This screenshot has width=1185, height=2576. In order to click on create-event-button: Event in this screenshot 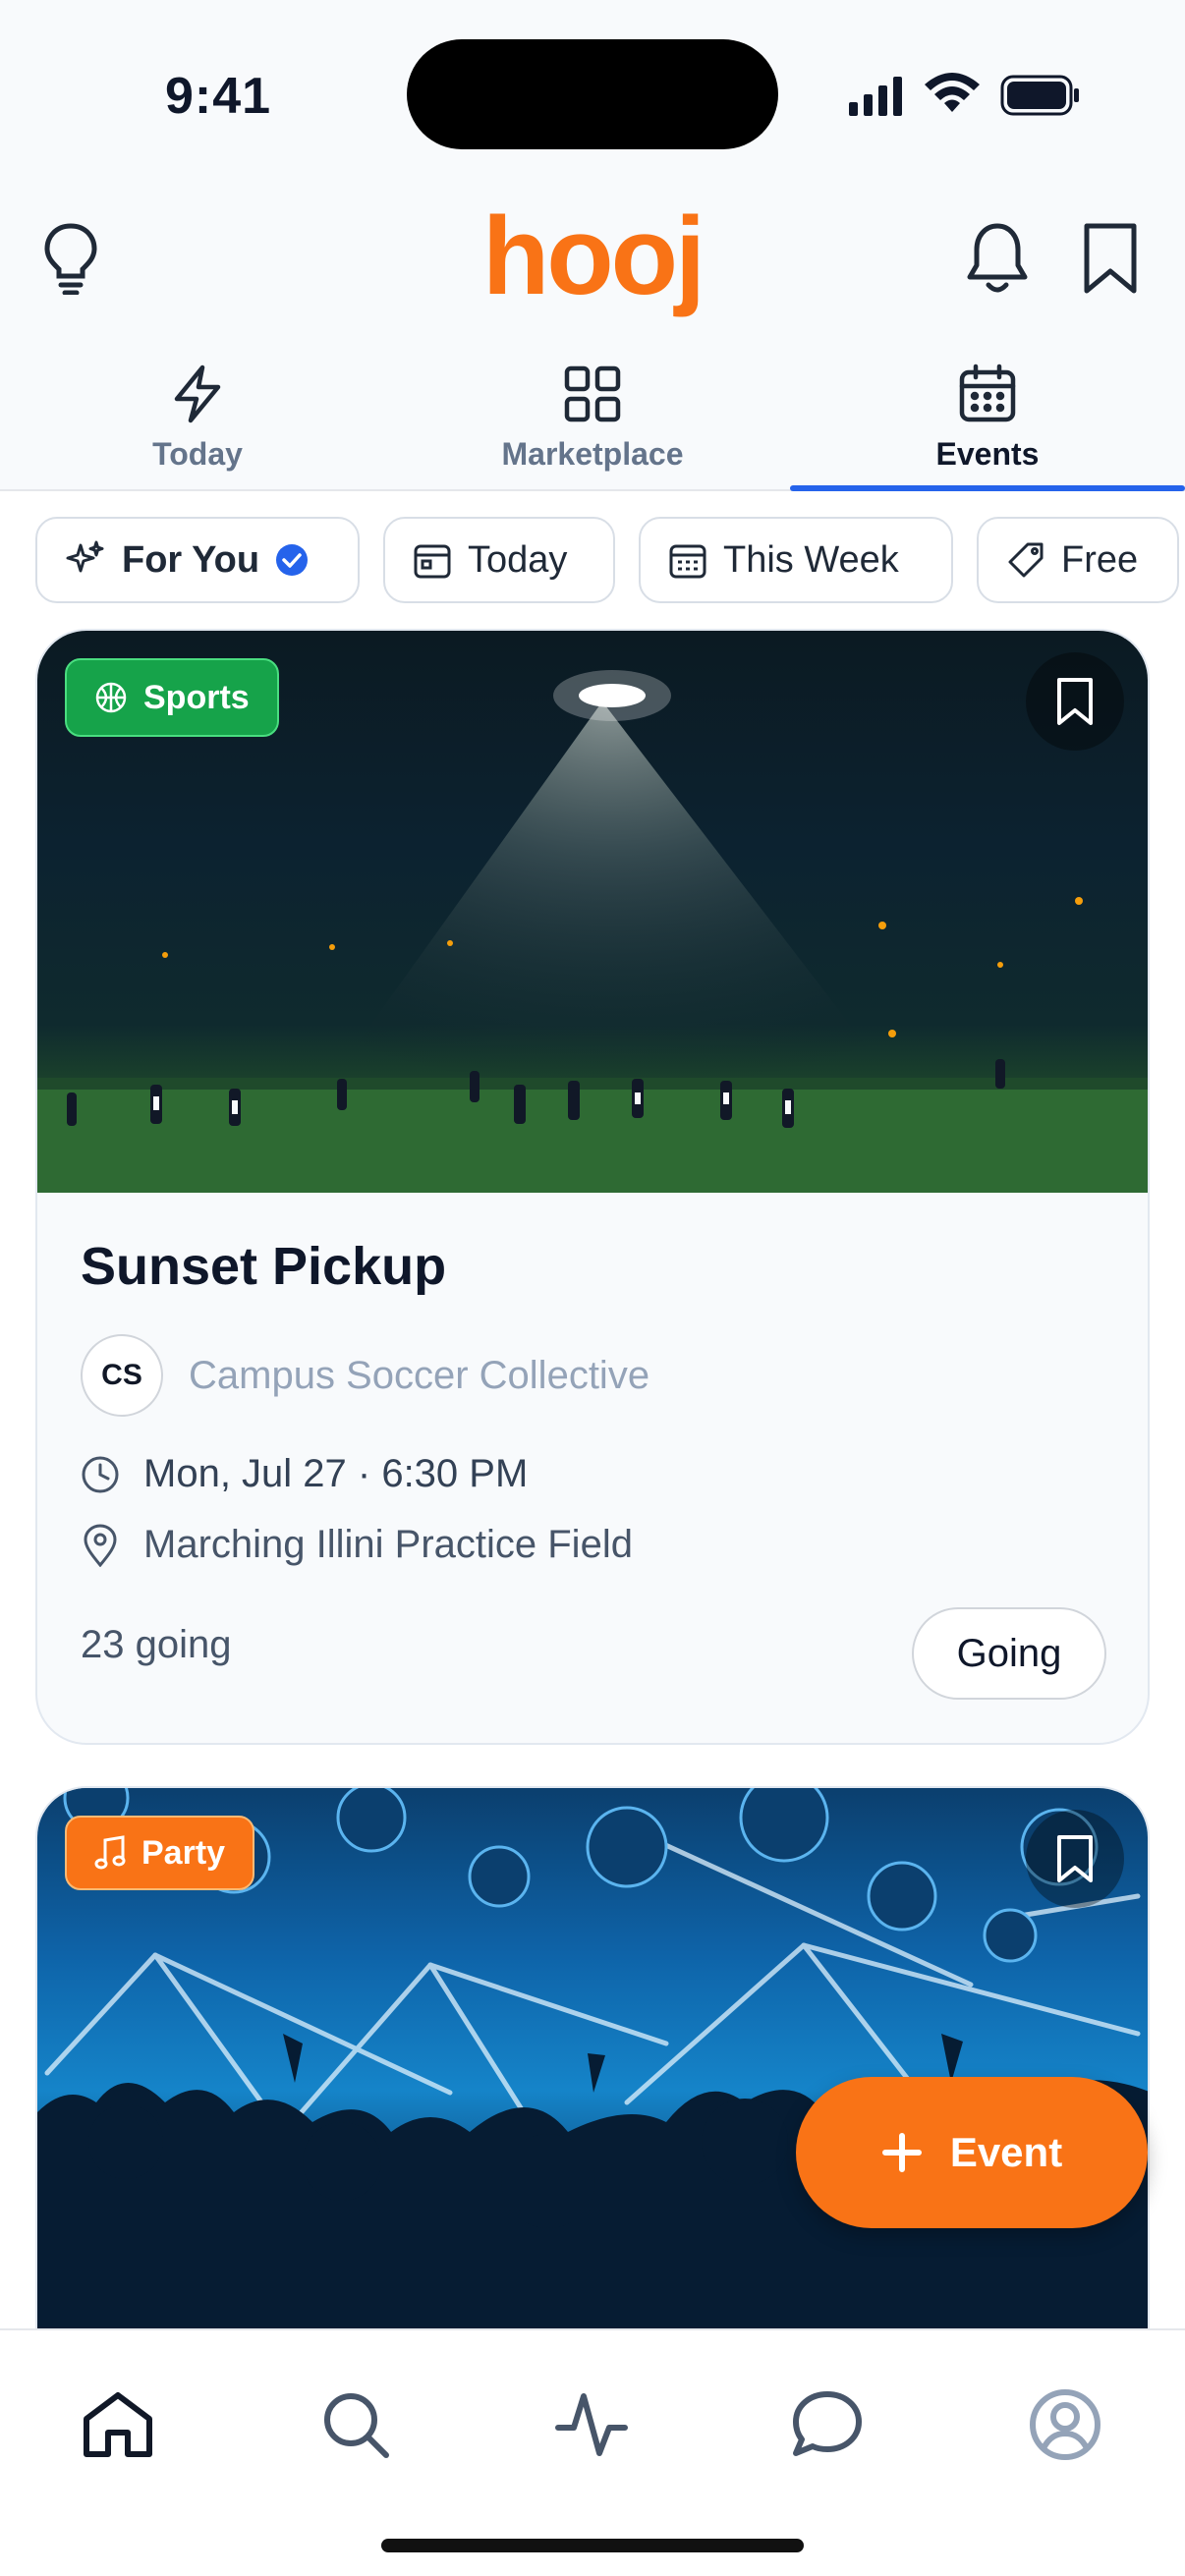, I will do `click(972, 2152)`.